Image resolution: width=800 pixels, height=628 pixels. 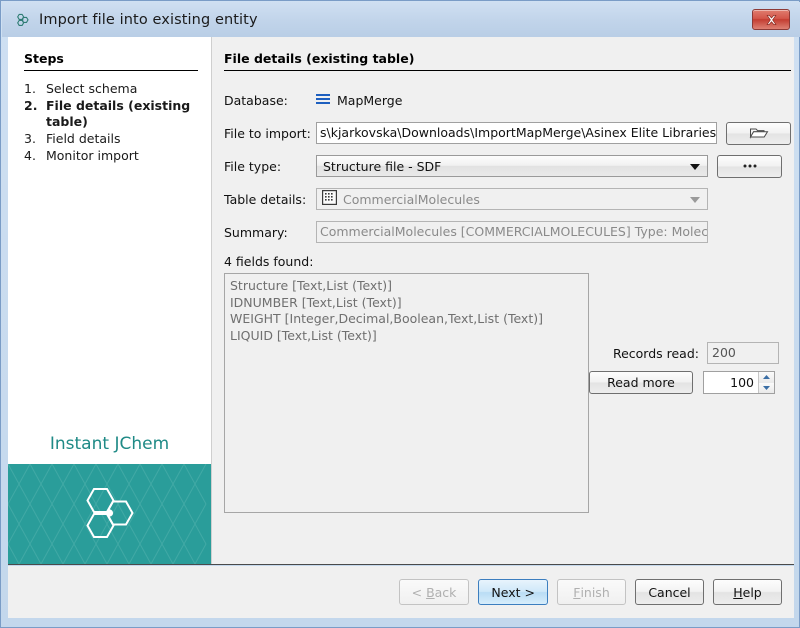 What do you see at coordinates (401, 19) in the screenshot?
I see `title-bar: Import file into existing entity` at bounding box center [401, 19].